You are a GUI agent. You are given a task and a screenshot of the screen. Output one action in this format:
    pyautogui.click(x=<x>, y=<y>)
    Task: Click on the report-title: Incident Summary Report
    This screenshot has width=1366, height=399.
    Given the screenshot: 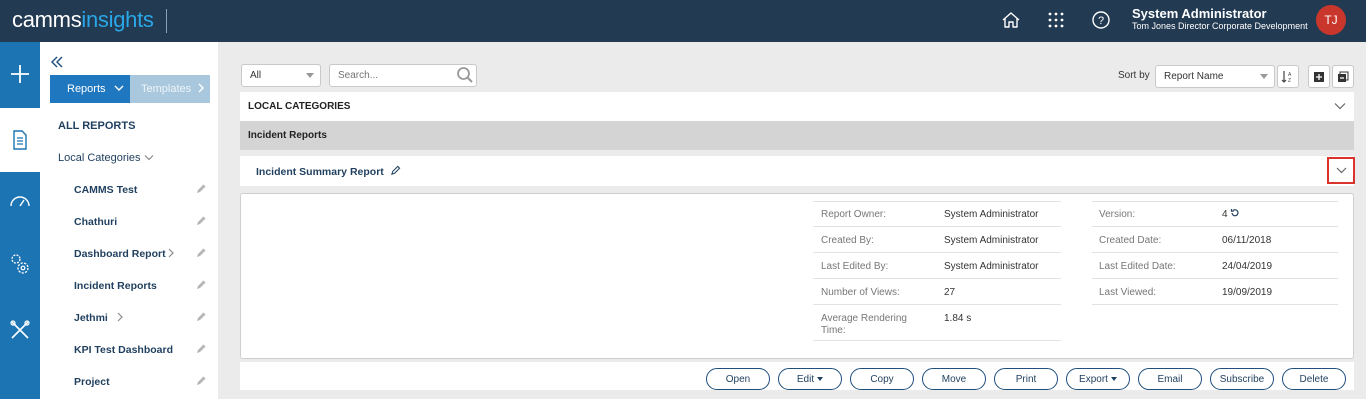 What is the action you would take?
    pyautogui.click(x=320, y=172)
    